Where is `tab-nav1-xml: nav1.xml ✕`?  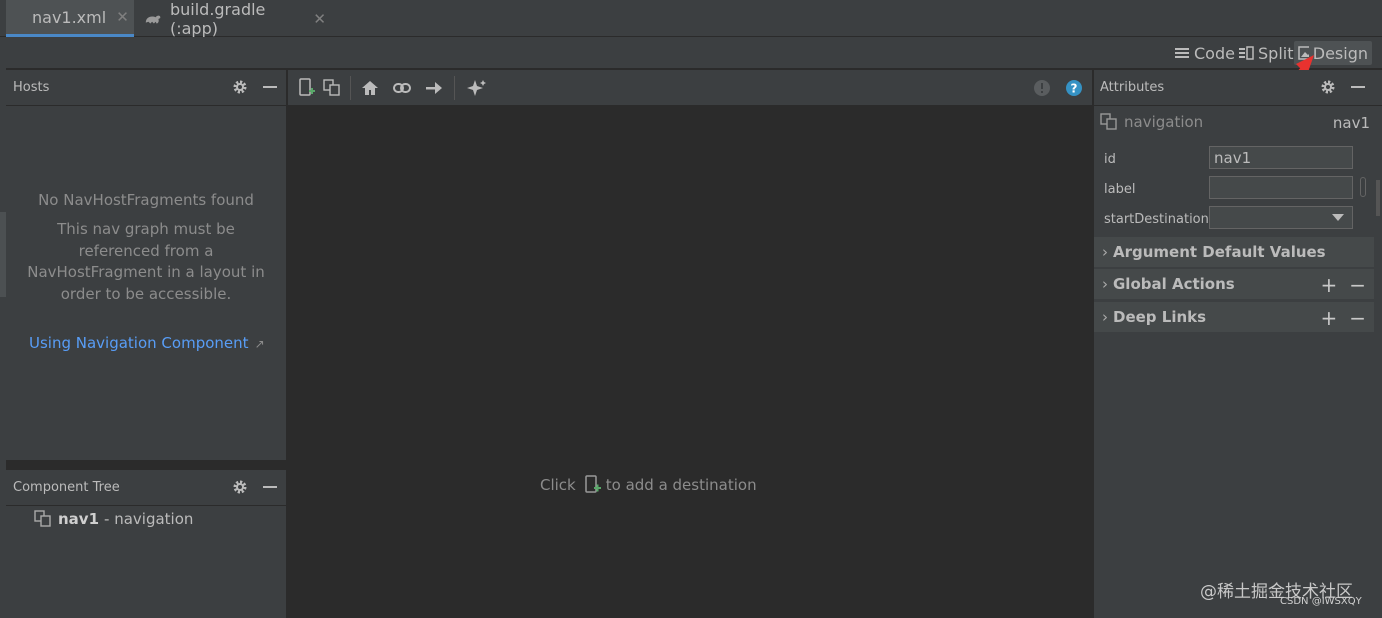
tab-nav1-xml: nav1.xml ✕ is located at coordinates (70, 18).